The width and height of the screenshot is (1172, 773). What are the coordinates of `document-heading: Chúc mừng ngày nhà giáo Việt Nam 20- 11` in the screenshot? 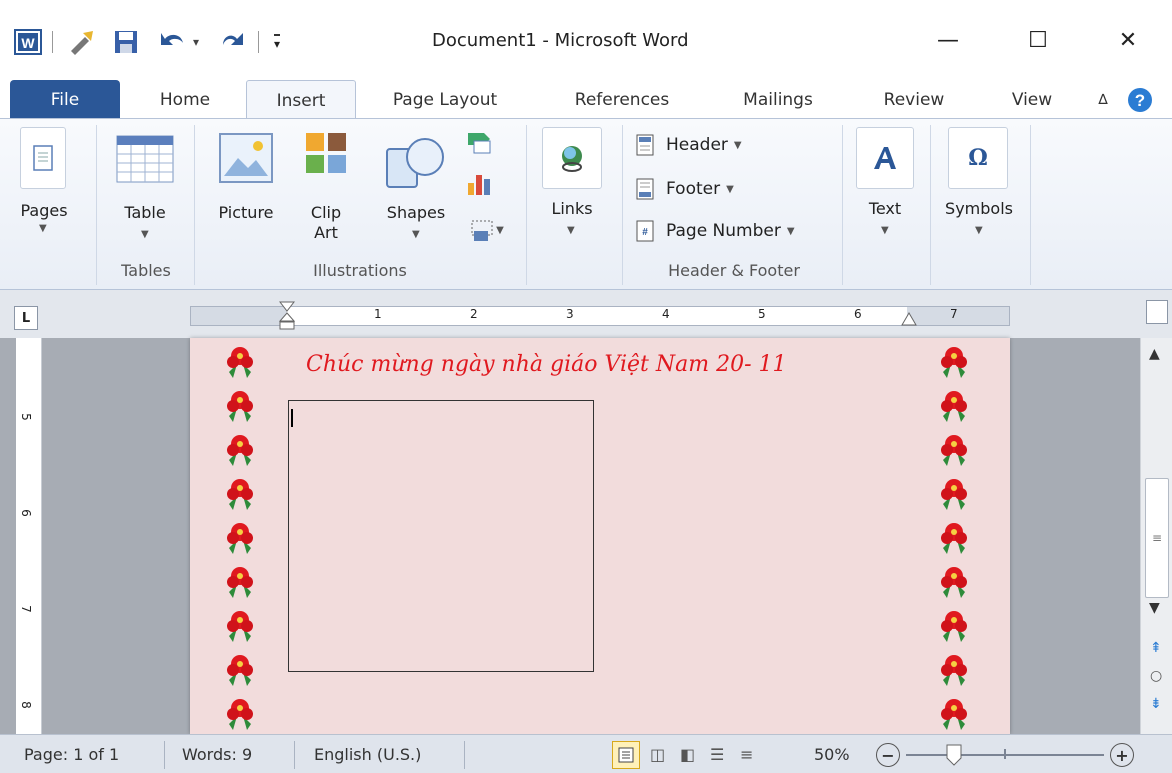 It's located at (606, 364).